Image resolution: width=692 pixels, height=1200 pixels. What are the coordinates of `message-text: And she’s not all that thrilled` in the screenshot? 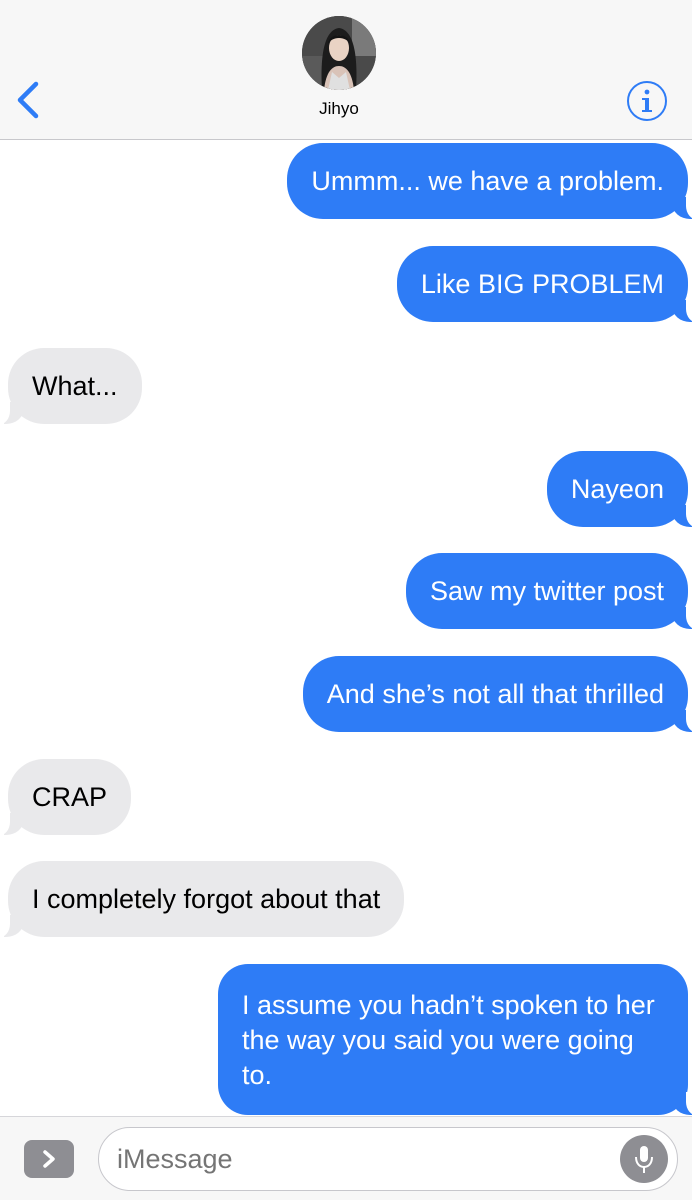 It's located at (495, 694).